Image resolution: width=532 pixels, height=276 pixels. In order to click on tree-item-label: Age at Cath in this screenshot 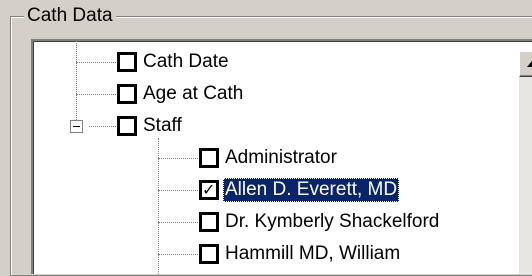, I will do `click(193, 93)`.